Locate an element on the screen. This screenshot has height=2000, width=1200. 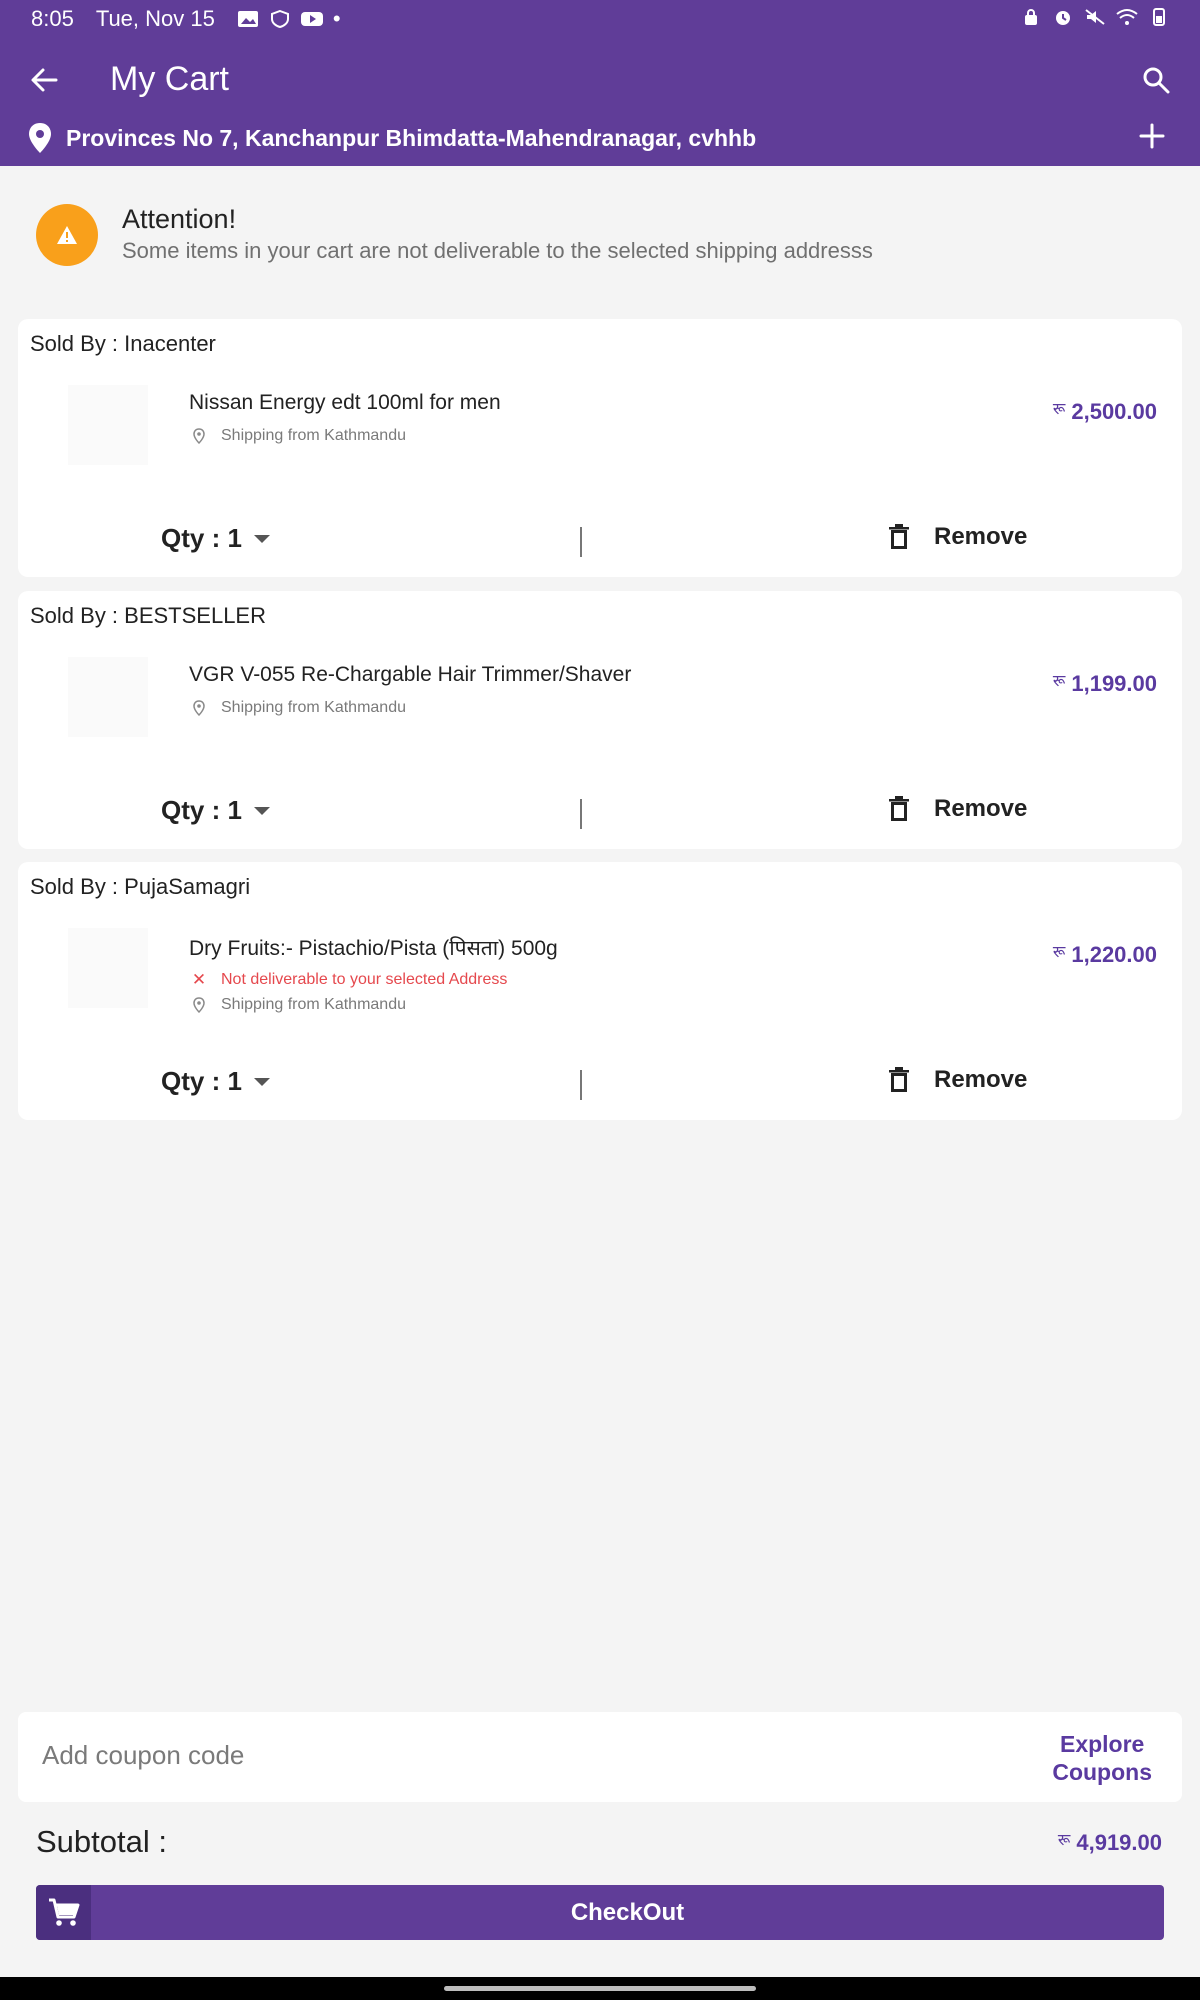
product-name: Nissan Energy edt 100ml for men is located at coordinates (345, 403).